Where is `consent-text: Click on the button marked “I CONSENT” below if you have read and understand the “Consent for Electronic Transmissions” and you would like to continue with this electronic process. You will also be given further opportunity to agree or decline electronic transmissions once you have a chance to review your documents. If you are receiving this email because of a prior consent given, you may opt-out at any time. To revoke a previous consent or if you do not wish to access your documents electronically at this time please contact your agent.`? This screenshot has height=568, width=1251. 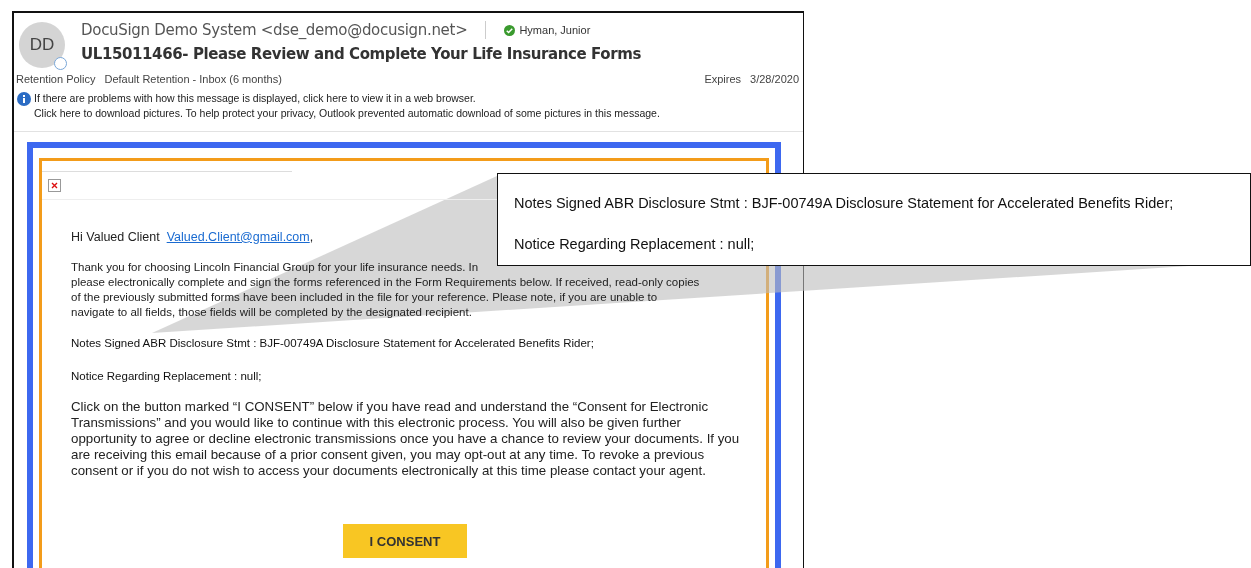 consent-text: Click on the button marked “I CONSENT” below if you have read and understand the “Consent for Electronic Transmissions” and you would like to continue with this electronic process. You will also be given further opportunity to agree or decline electronic transmissions once you have a chance to review your documents. If you are receiving this email because of a prior consent given, you may opt-out at any time. To revoke a previous consent or if you do not wish to access your documents electronically at this time please contact your agent. is located at coordinates (406, 438).